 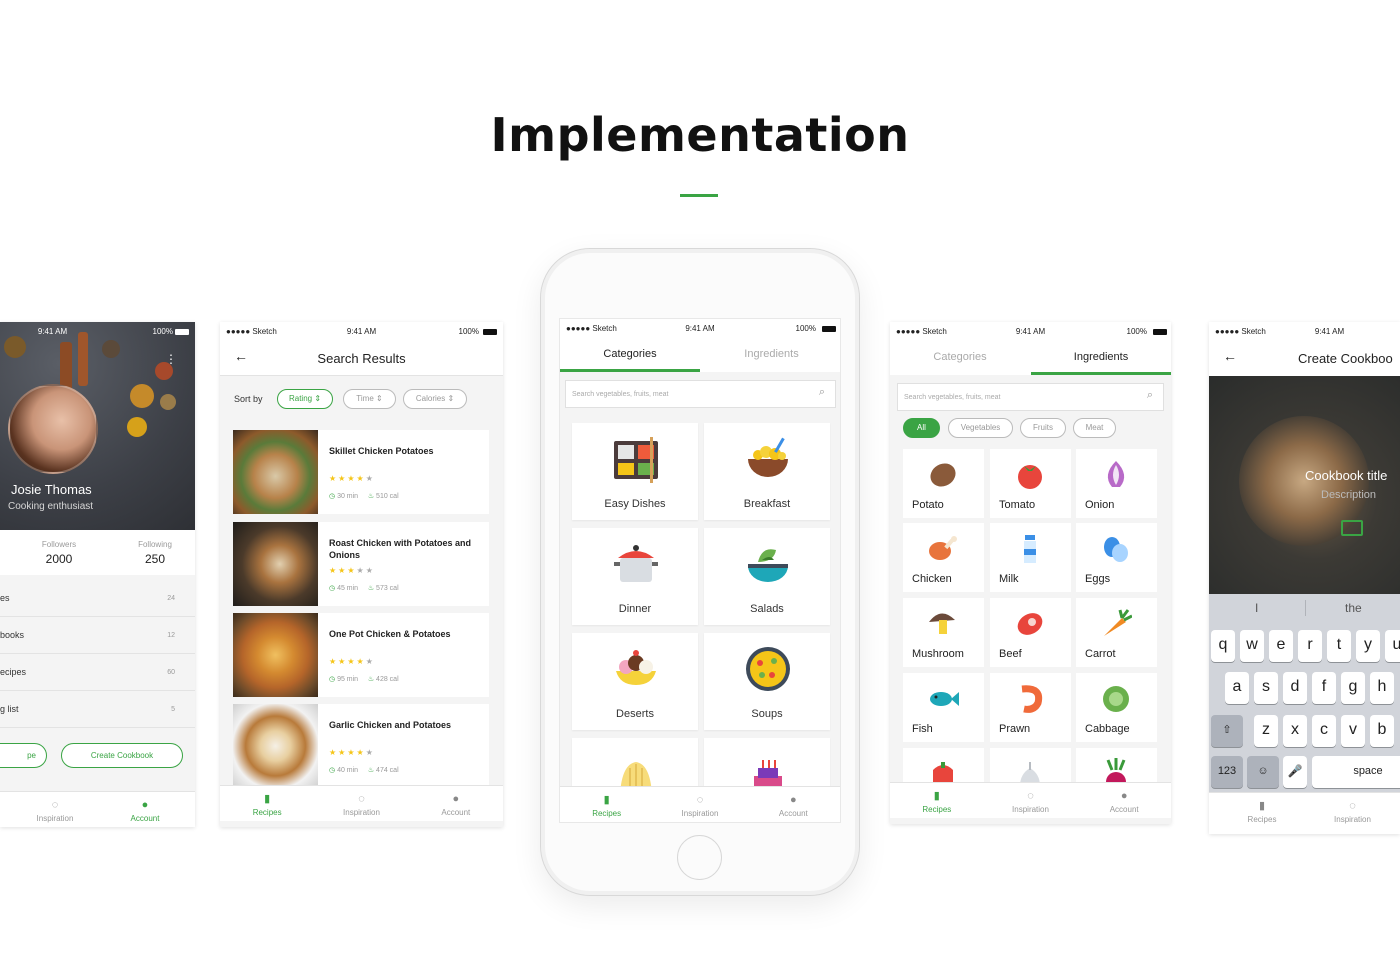 I want to click on ingredient-card: Beef, so click(x=1030, y=632).